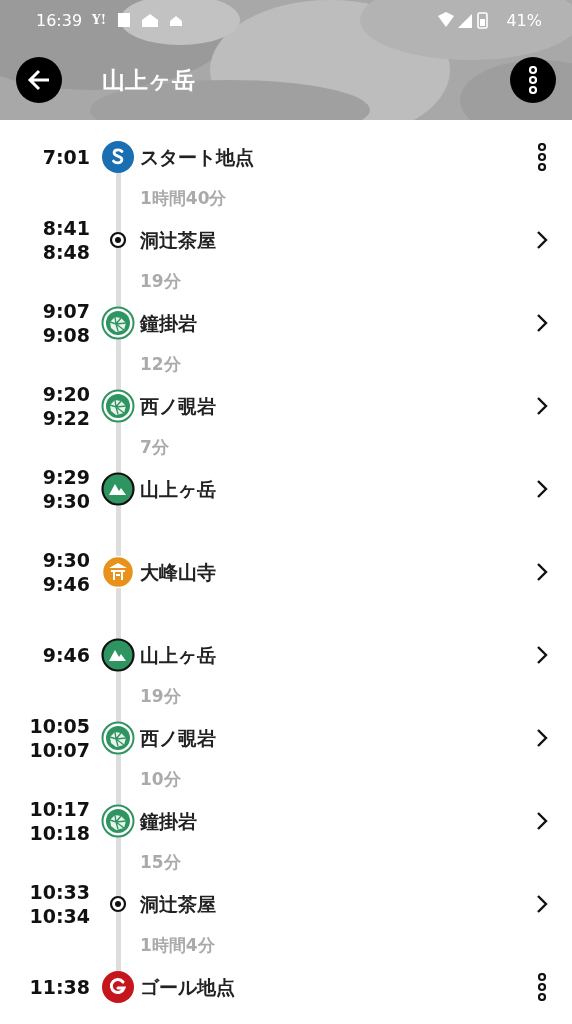 The height and width of the screenshot is (1024, 572). What do you see at coordinates (161, 862) in the screenshot?
I see `walk-duration: 15分` at bounding box center [161, 862].